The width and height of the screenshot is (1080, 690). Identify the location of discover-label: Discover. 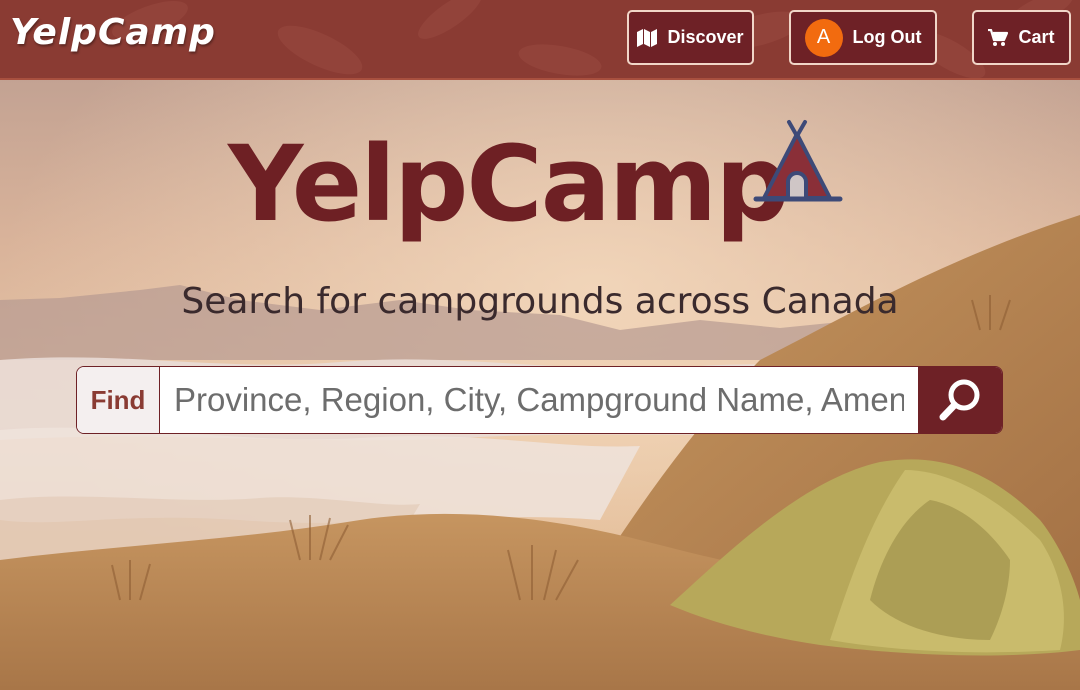
(705, 37).